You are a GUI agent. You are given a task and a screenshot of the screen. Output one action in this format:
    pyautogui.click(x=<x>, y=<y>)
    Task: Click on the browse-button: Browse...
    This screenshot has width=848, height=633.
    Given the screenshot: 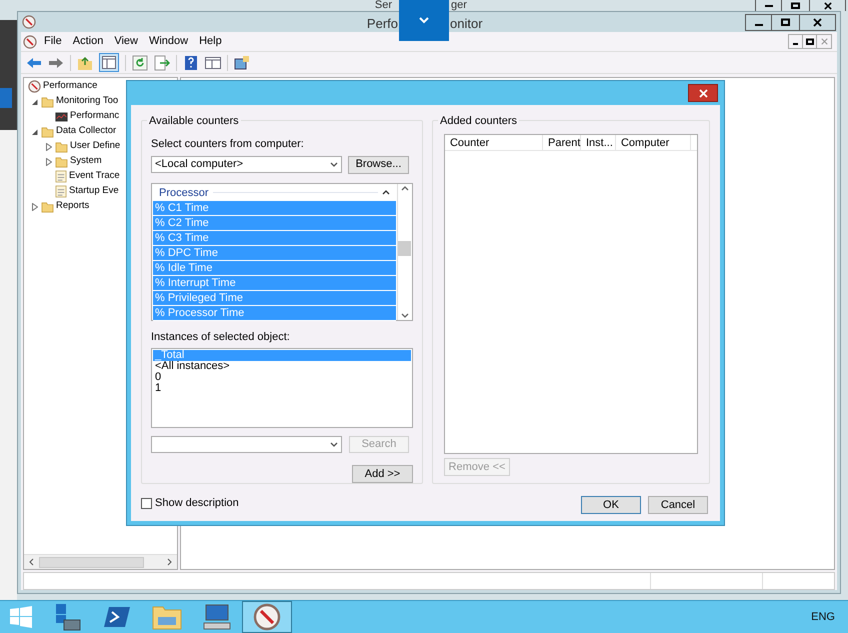 What is the action you would take?
    pyautogui.click(x=378, y=165)
    